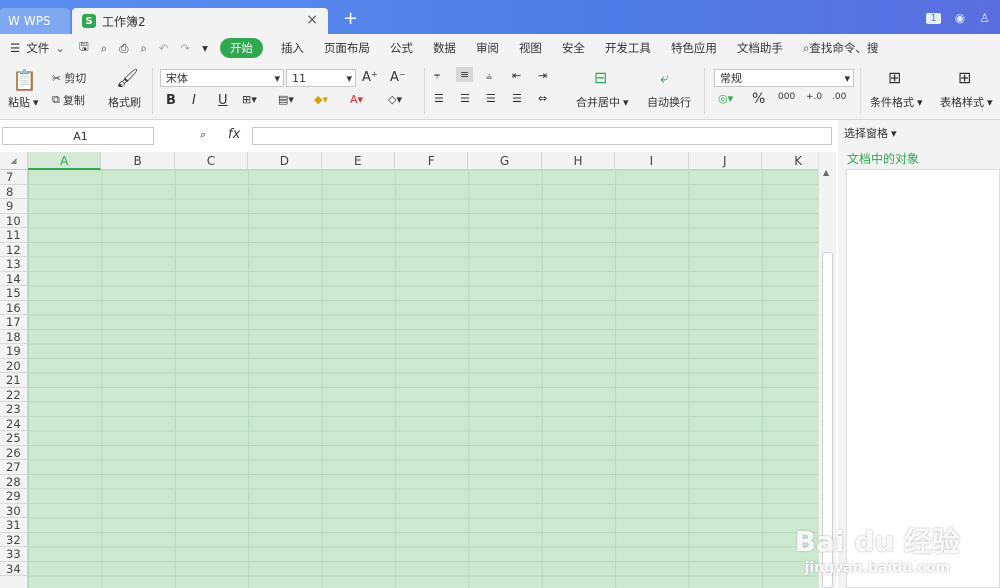 The height and width of the screenshot is (588, 1000). What do you see at coordinates (321, 78) in the screenshot?
I see `font-size-select: 11 ▾` at bounding box center [321, 78].